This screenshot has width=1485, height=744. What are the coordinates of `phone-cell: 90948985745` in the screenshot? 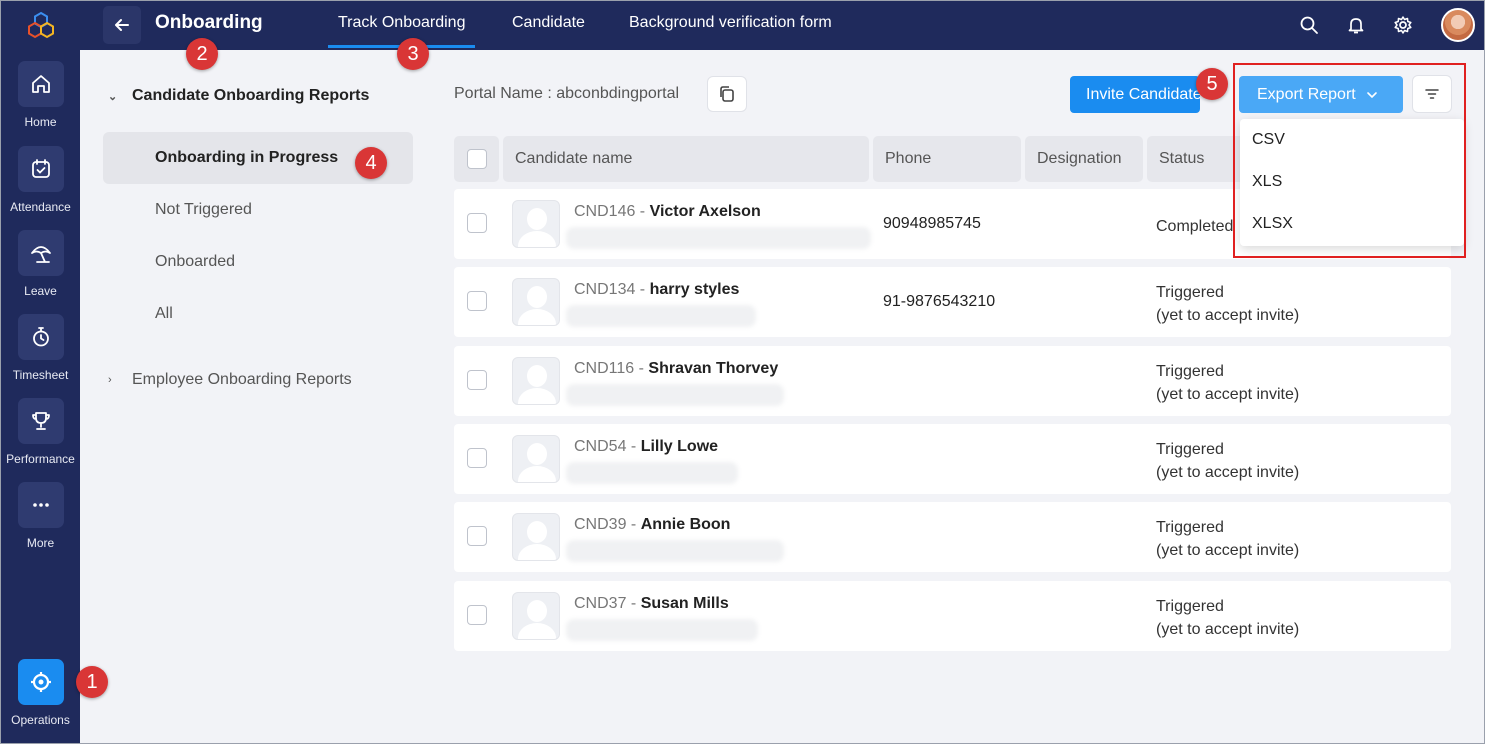 It's located at (932, 223).